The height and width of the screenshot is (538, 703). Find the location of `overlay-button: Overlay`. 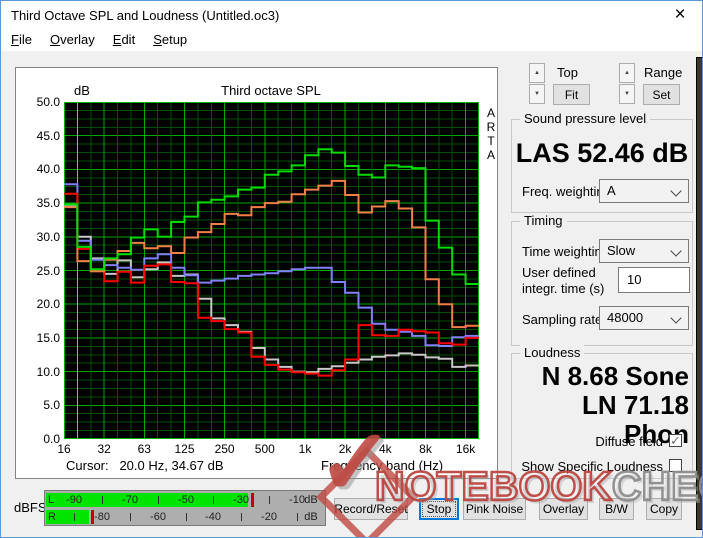

overlay-button: Overlay is located at coordinates (563, 509).